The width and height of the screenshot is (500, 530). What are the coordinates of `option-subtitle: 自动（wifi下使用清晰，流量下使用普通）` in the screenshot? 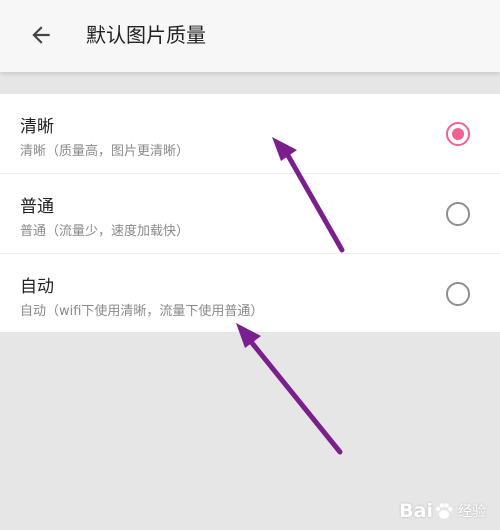 It's located at (142, 311).